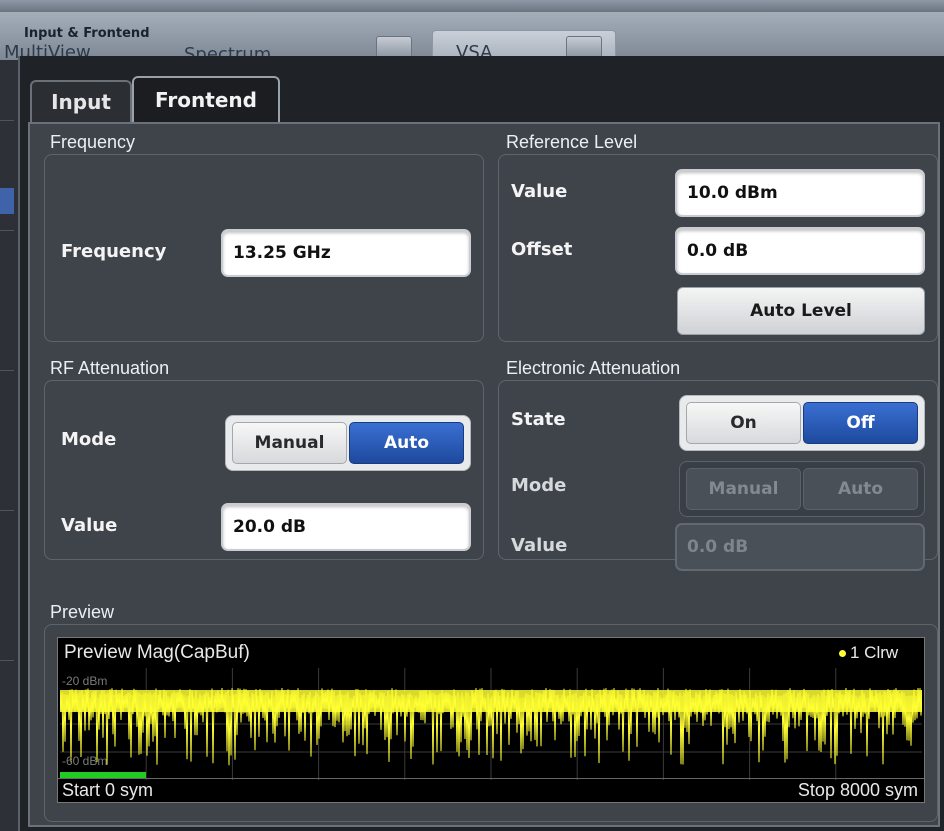 This screenshot has width=944, height=831. What do you see at coordinates (802, 423) in the screenshot?
I see `electronic-attenuation-state-toggle: On Off` at bounding box center [802, 423].